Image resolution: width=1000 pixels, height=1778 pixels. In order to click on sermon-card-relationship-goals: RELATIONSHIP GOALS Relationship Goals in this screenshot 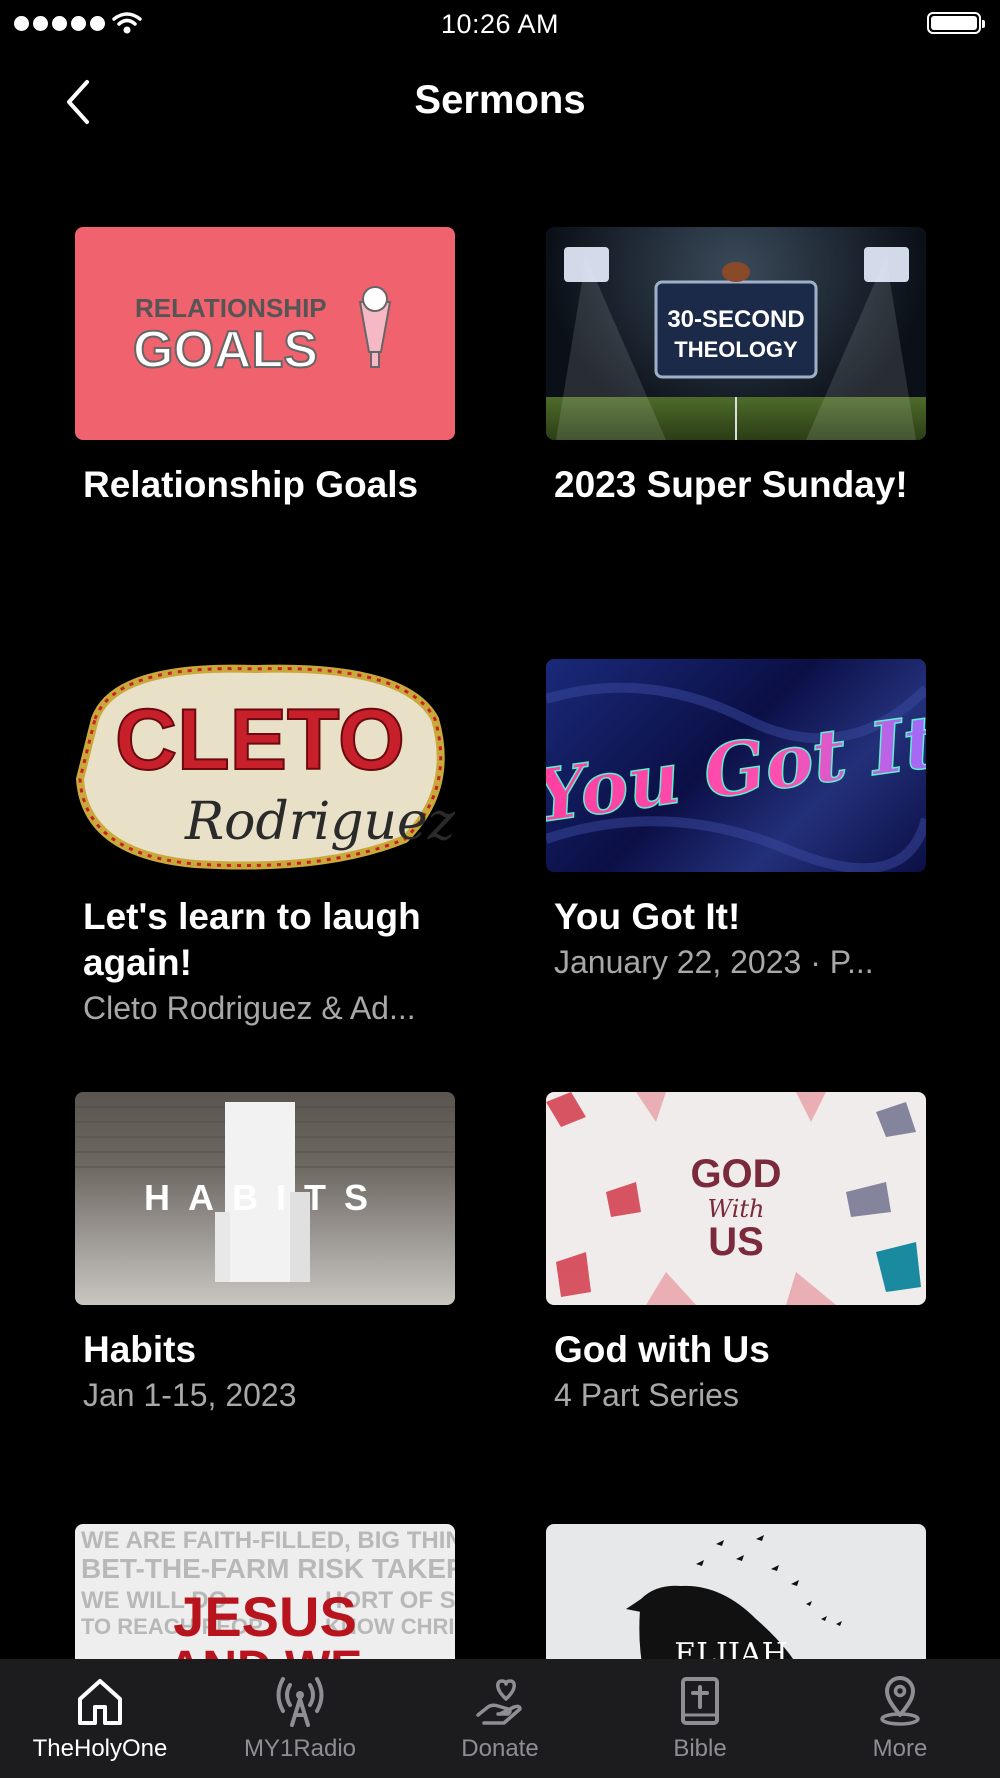, I will do `click(265, 367)`.